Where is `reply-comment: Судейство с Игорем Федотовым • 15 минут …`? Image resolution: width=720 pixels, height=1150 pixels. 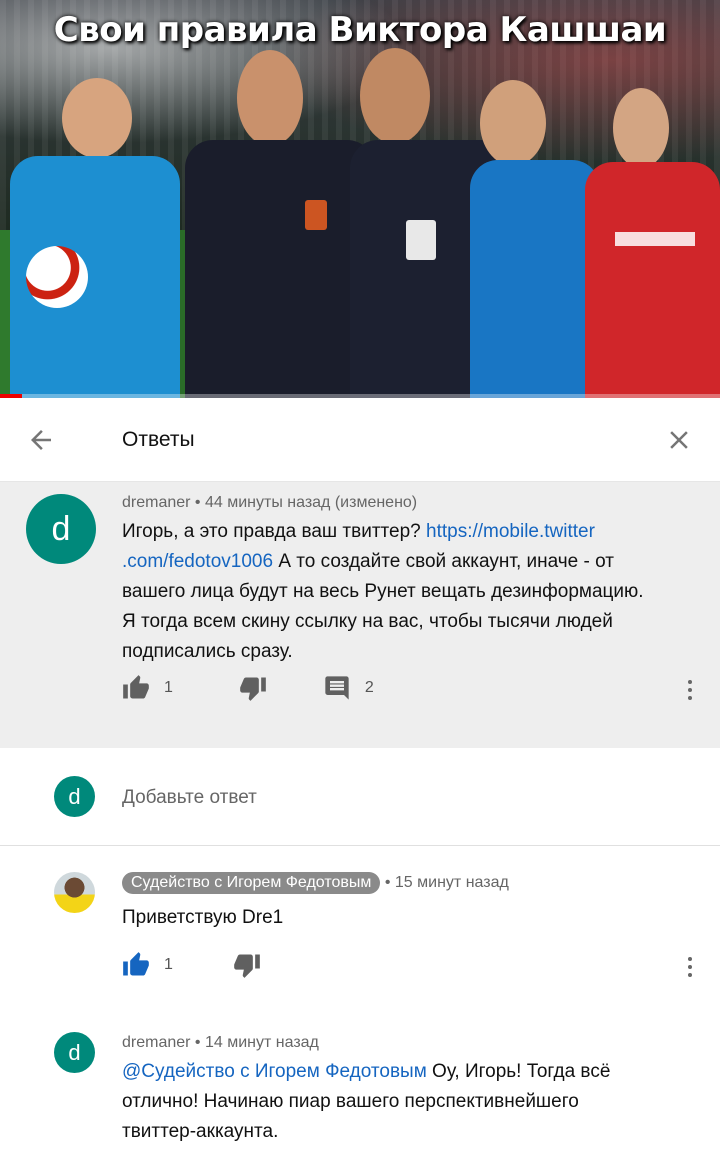
reply-comment: Судейство с Игорем Федотовым • 15 минут … is located at coordinates (360, 929).